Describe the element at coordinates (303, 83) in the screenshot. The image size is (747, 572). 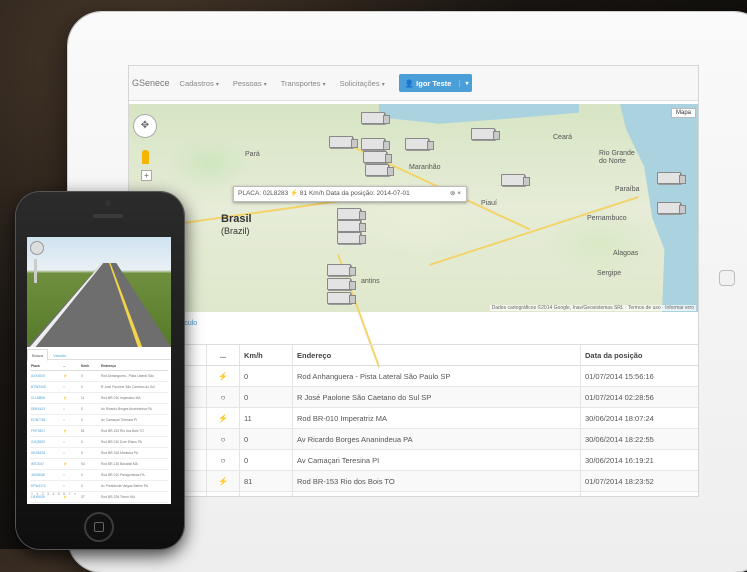
I see `nav-transportes: Transportes ▾` at that location.